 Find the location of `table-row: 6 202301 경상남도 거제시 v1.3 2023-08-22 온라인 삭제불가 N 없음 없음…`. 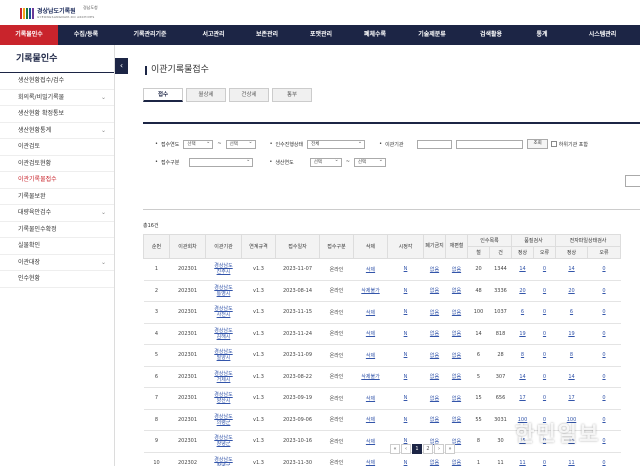

table-row: 6 202301 경상남도 거제시 v1.3 2023-08-22 온라인 삭제불가 N 없음 없음… is located at coordinates (382, 377).